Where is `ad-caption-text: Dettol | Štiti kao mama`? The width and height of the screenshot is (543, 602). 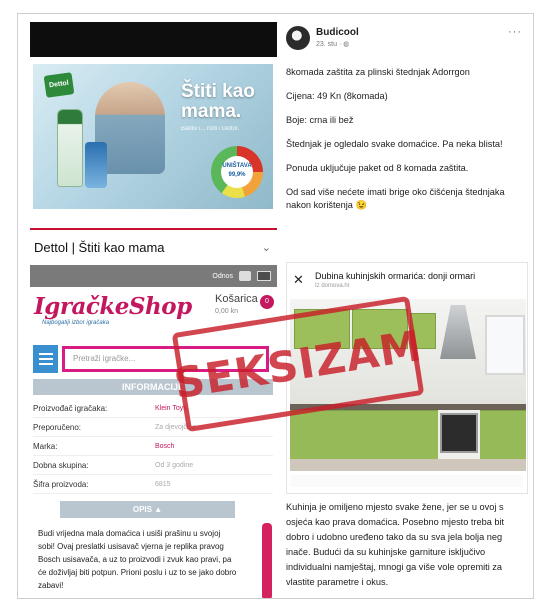 ad-caption-text: Dettol | Štiti kao mama is located at coordinates (99, 247).